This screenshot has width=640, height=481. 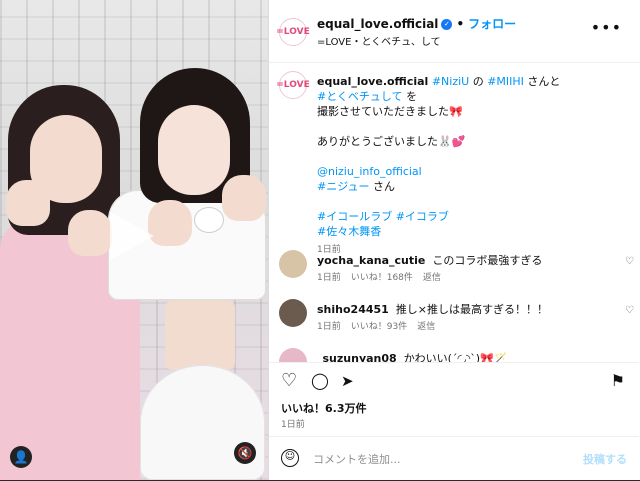 I want to click on comment-likes: いいね！93件, so click(x=379, y=327).